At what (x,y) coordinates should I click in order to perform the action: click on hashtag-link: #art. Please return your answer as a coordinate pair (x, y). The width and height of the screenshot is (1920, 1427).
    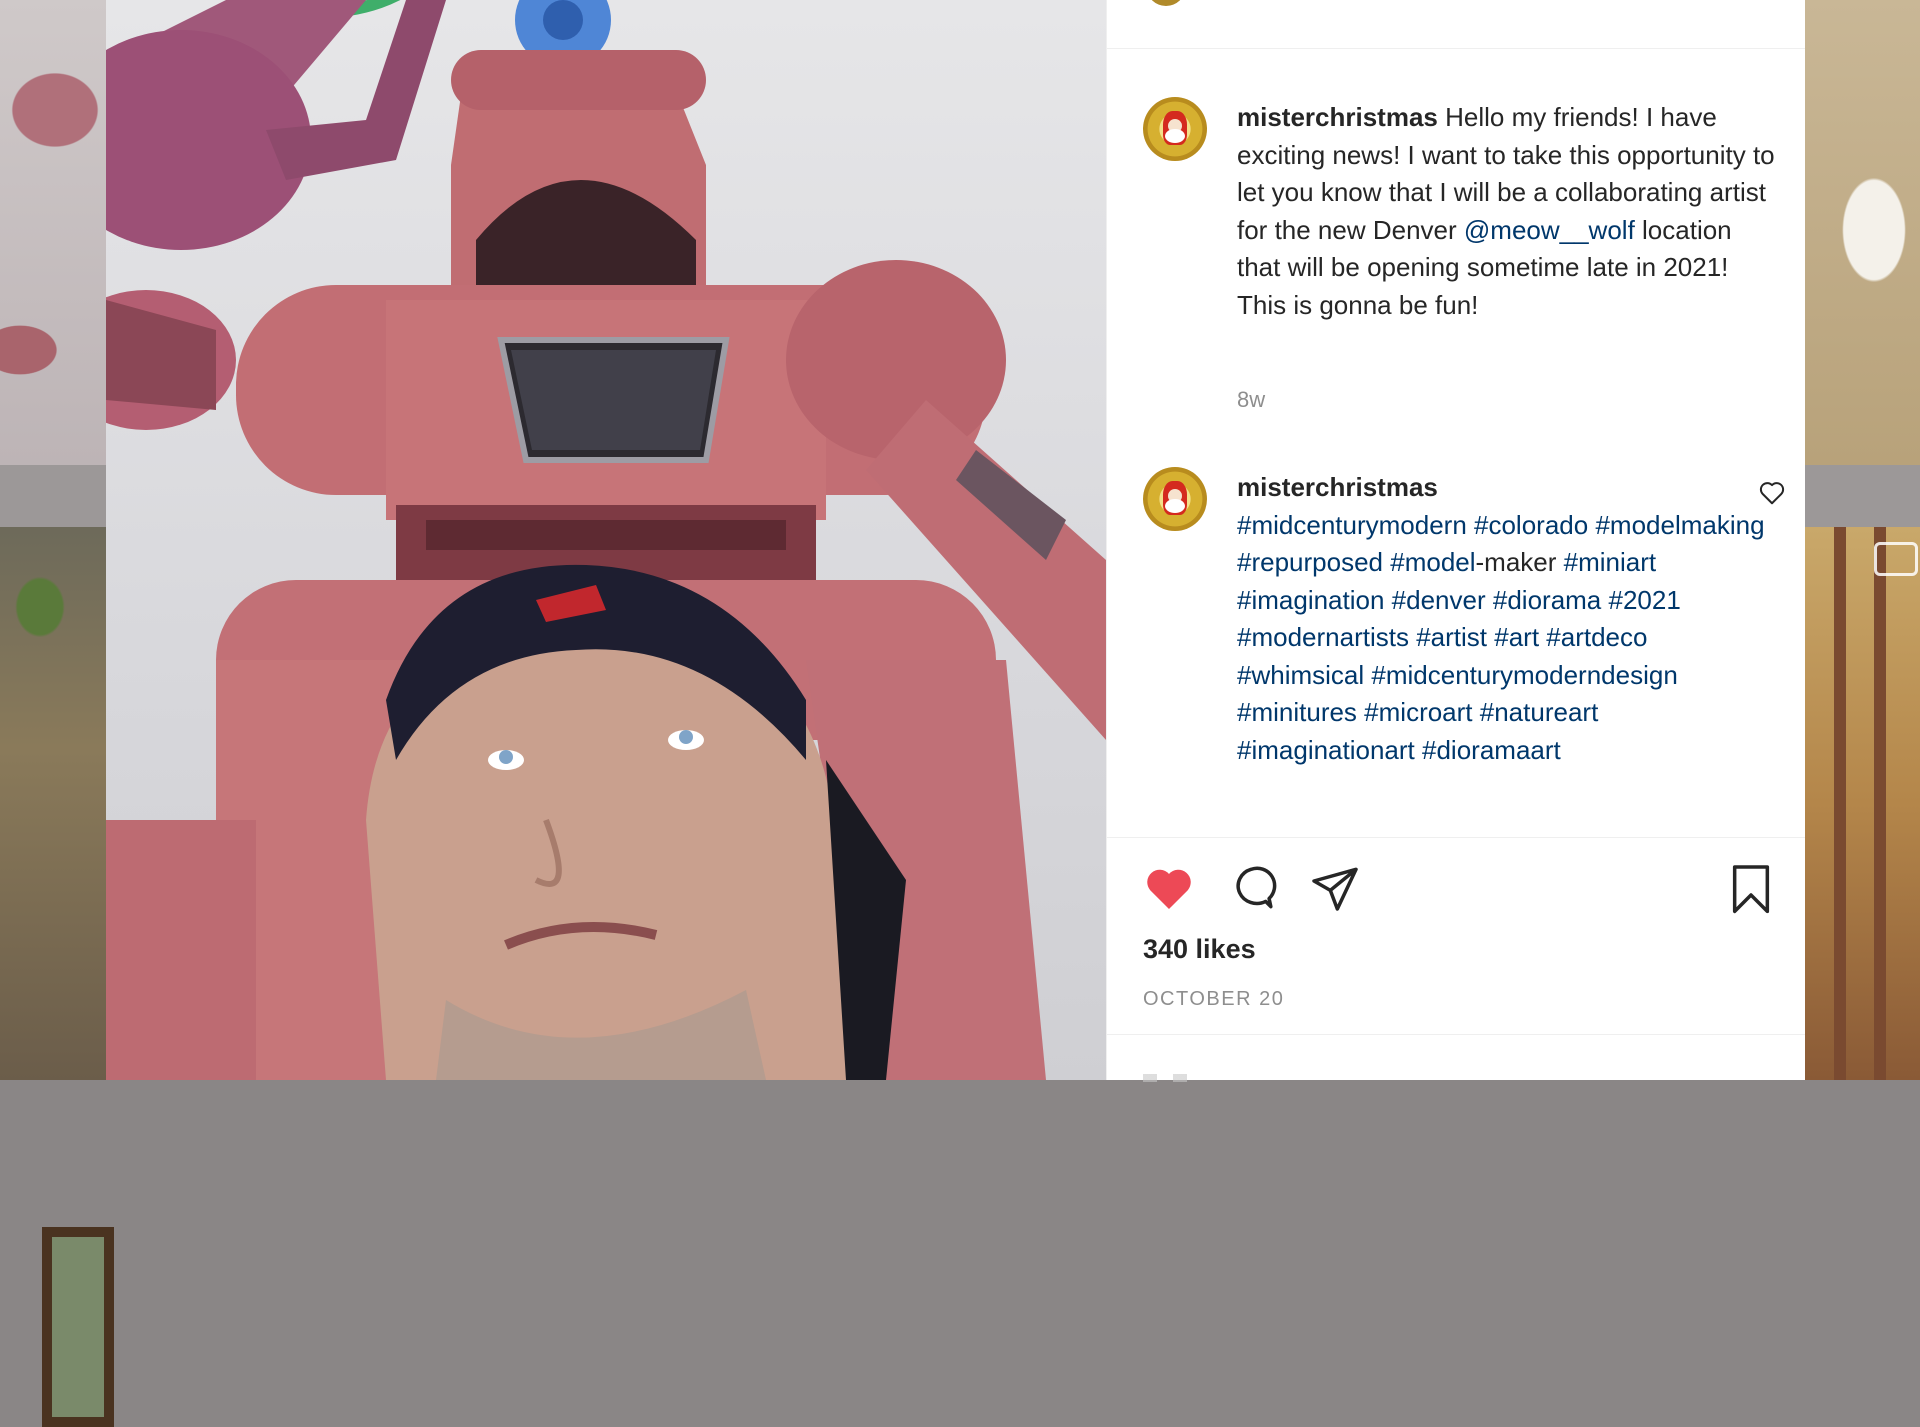
    Looking at the image, I should click on (1516, 637).